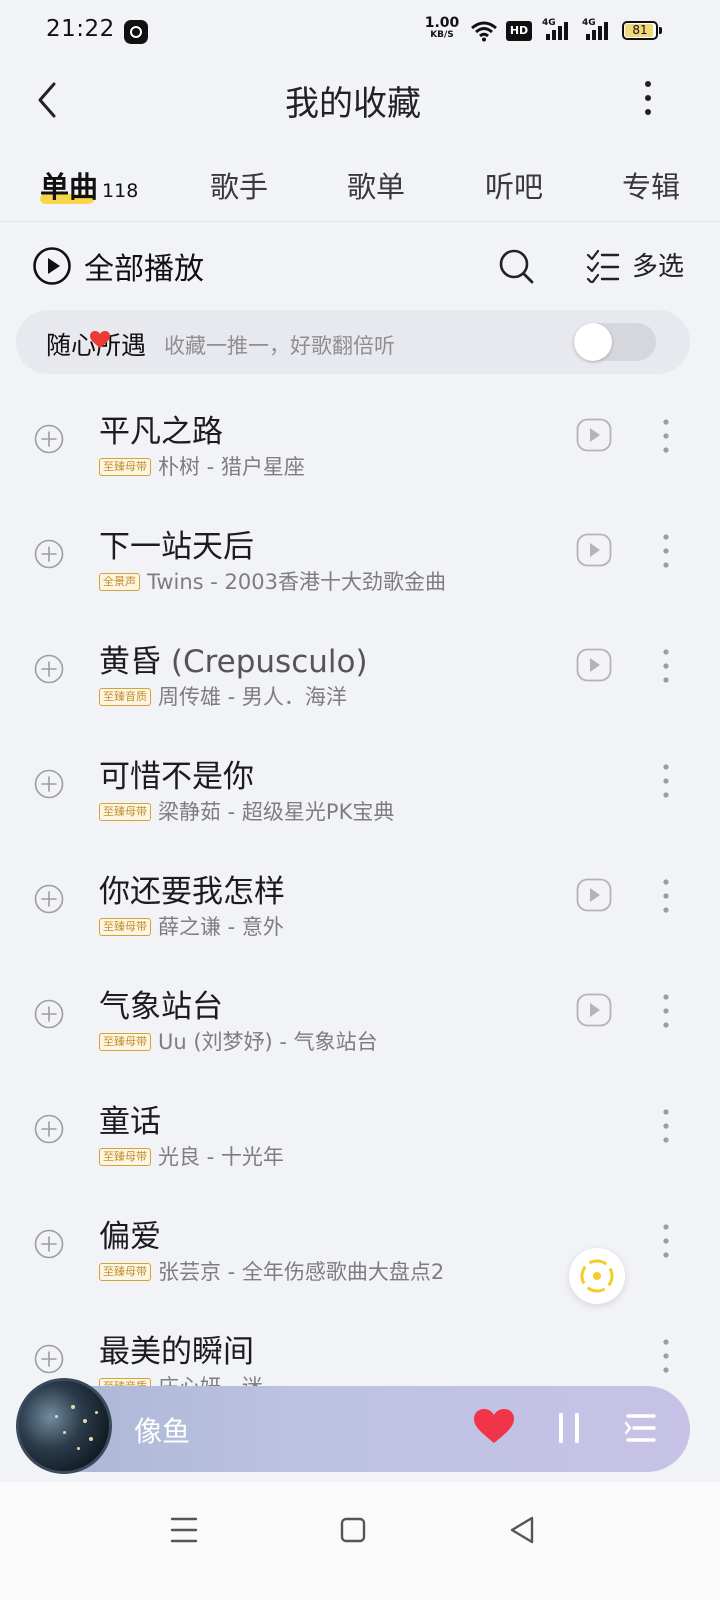 This screenshot has width=720, height=1600. What do you see at coordinates (376, 185) in the screenshot?
I see `tab-playlists: 歌单` at bounding box center [376, 185].